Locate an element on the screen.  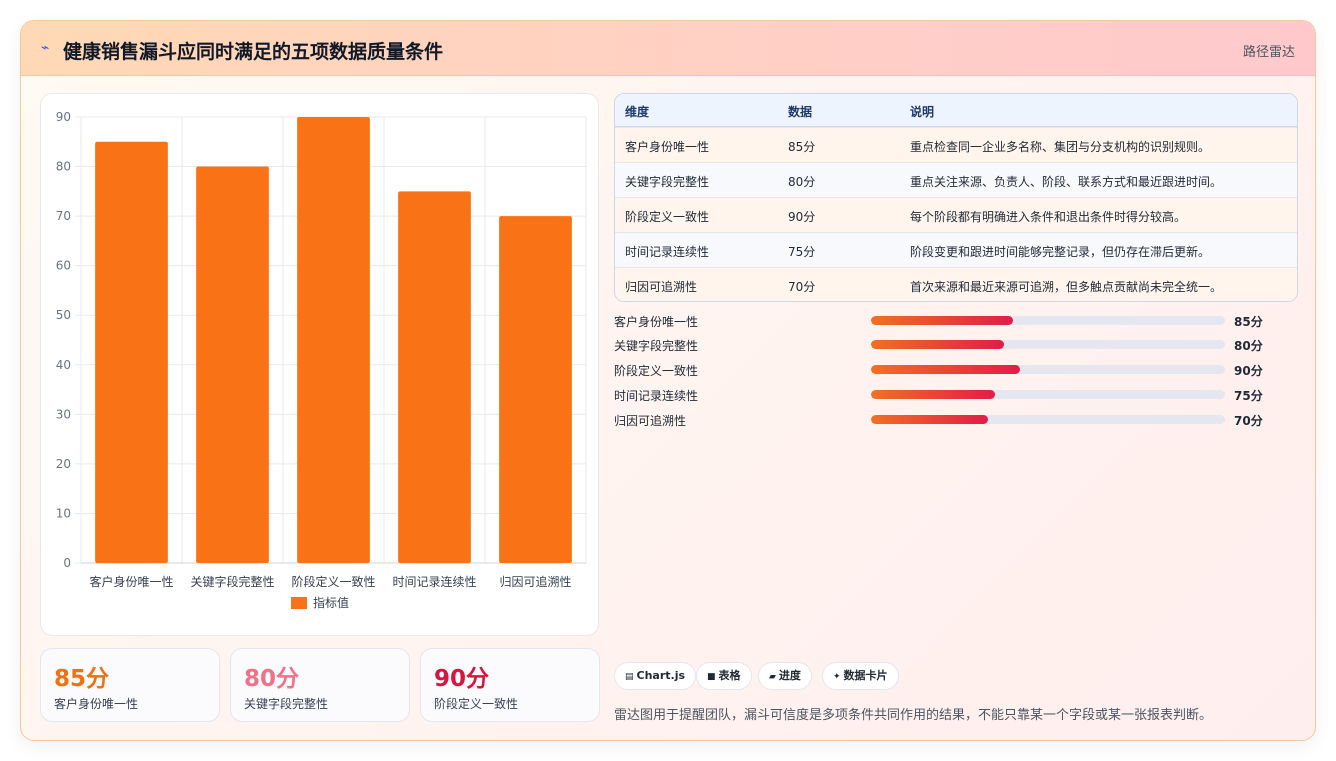
progress-value: 70分 is located at coordinates (1248, 421).